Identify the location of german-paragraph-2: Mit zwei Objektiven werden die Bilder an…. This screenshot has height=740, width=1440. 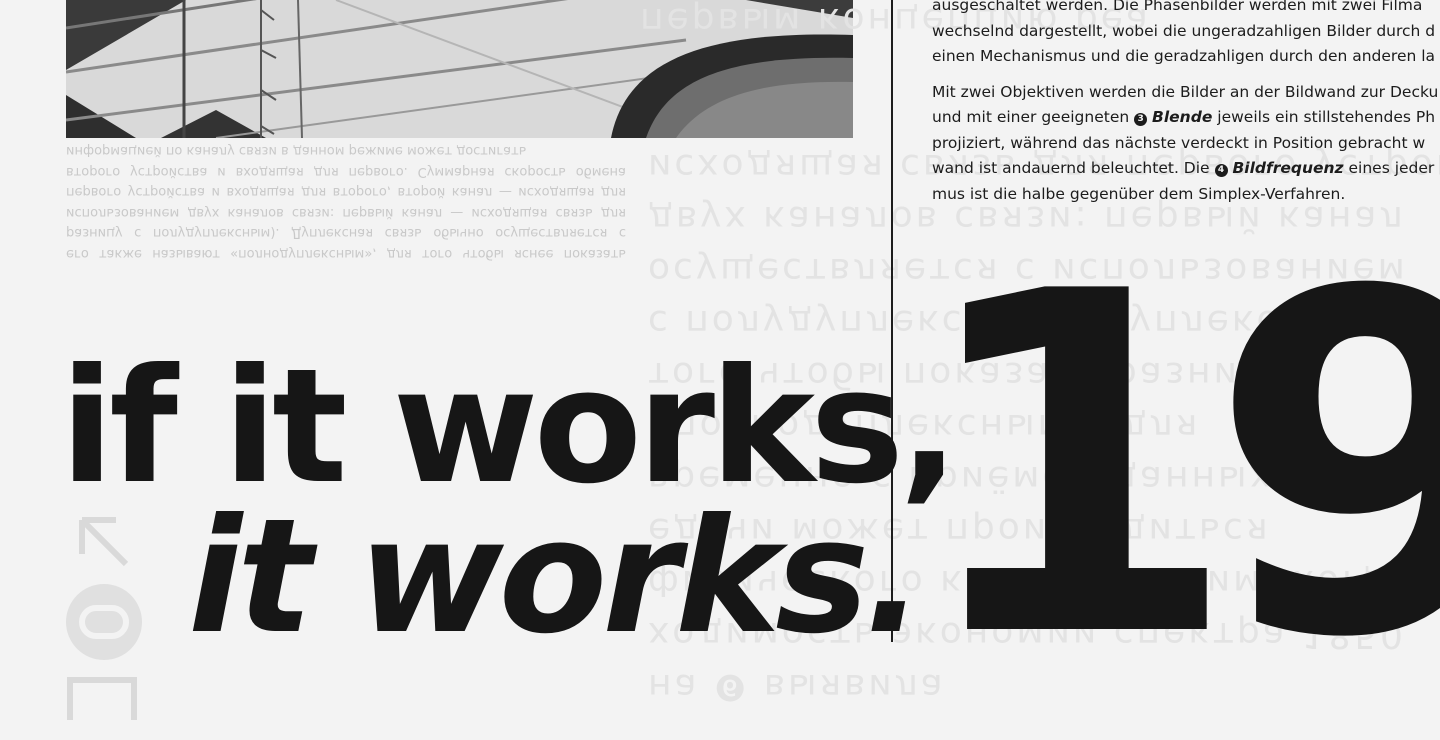
(1186, 144).